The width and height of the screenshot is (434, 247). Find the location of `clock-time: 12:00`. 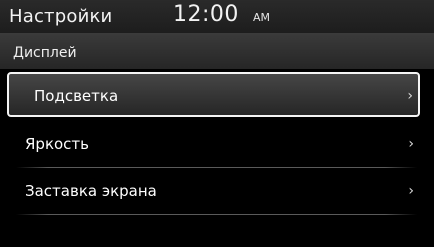

clock-time: 12:00 is located at coordinates (206, 14).